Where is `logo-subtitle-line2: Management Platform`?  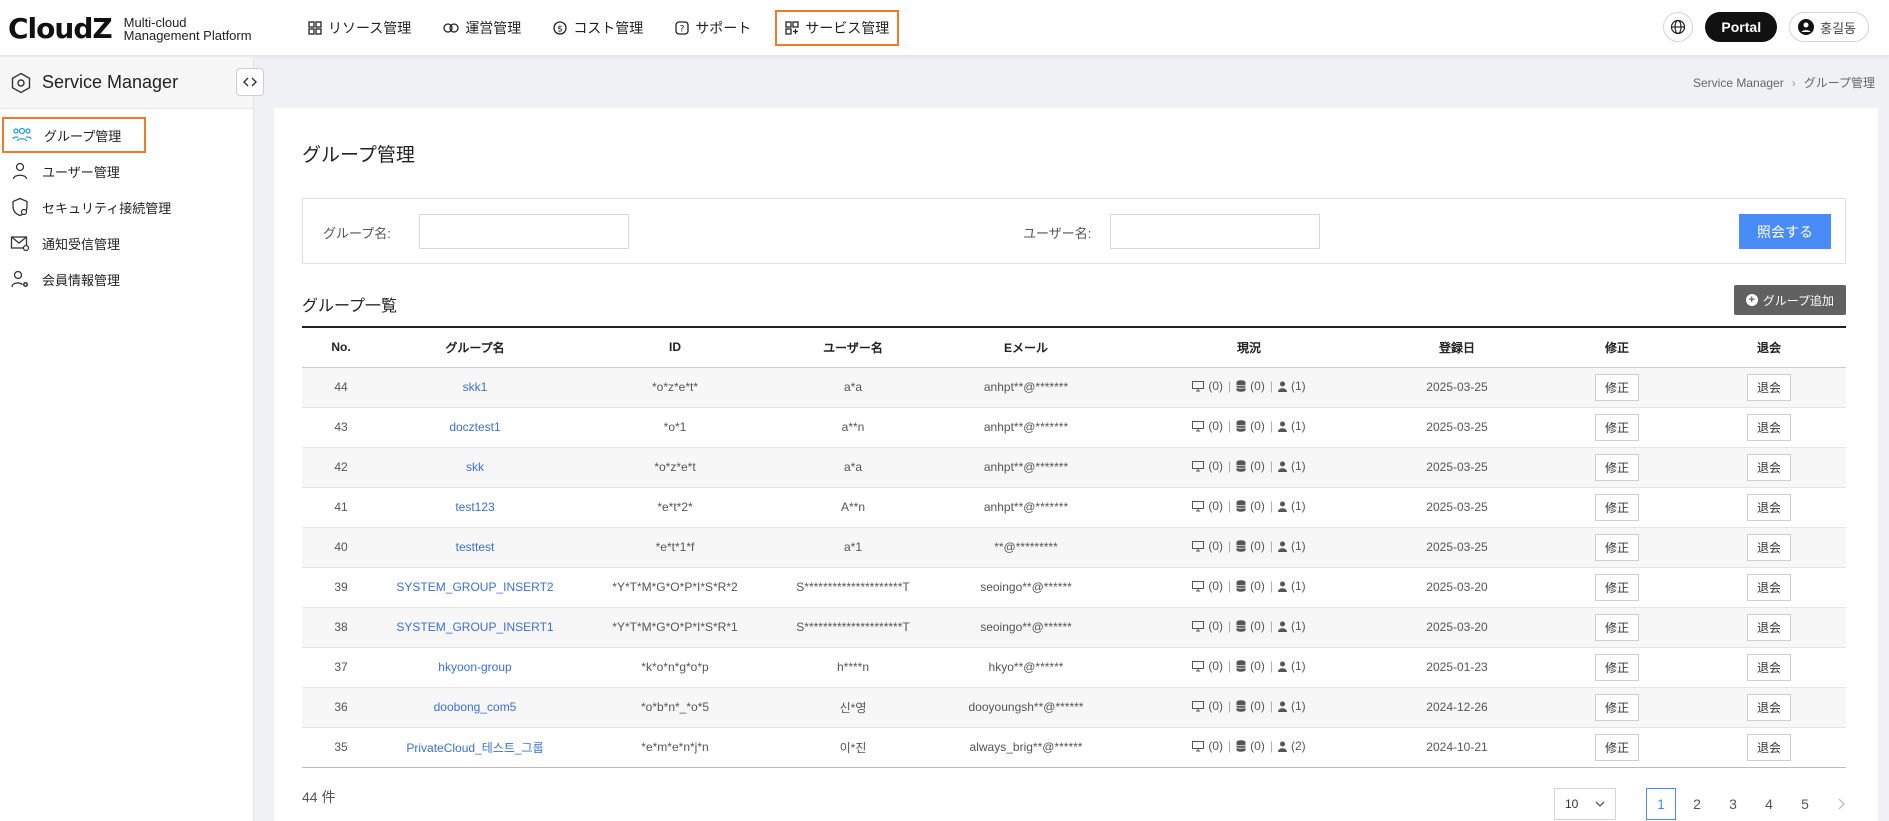
logo-subtitle-line2: Management Platform is located at coordinates (187, 35).